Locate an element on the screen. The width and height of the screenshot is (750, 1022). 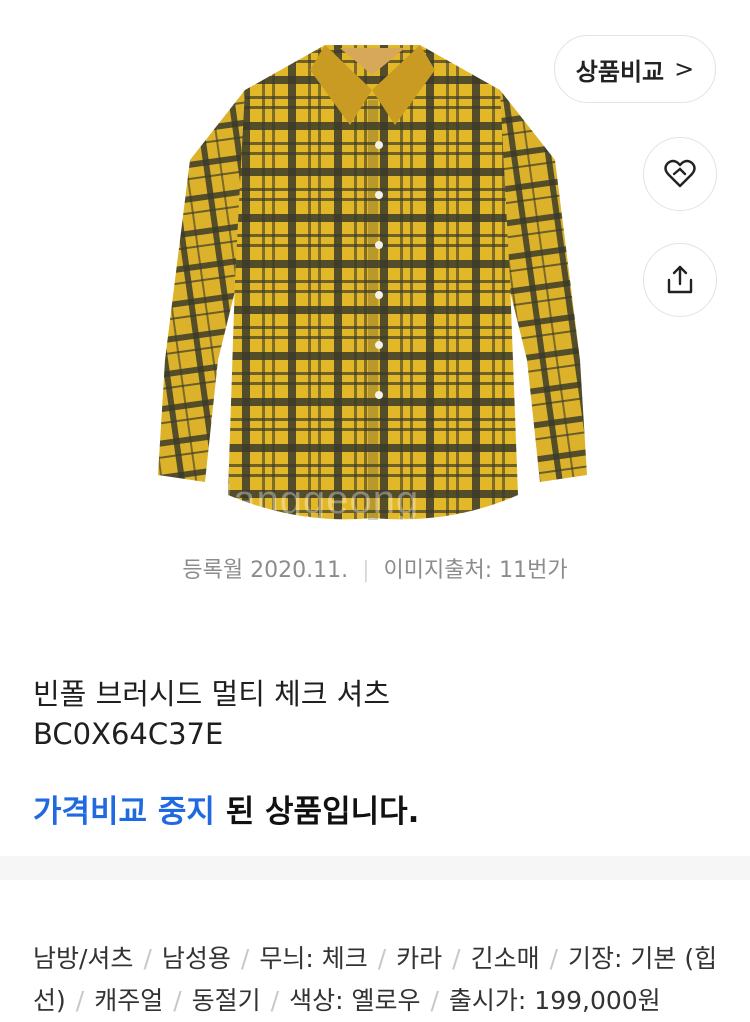
spec-item: 동절기 is located at coordinates (226, 1000).